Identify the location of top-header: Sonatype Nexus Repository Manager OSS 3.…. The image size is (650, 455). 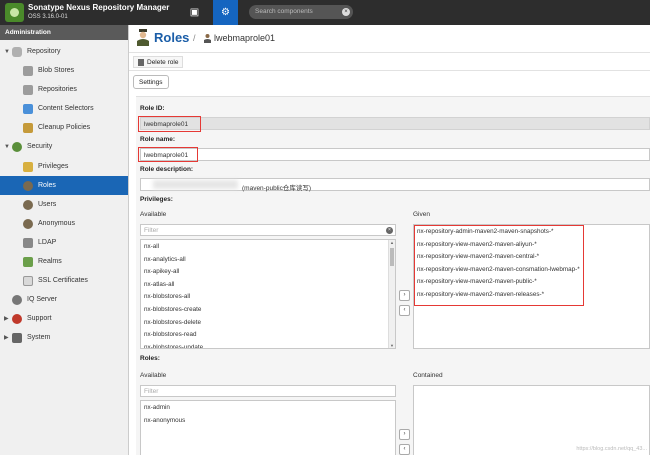
(325, 12).